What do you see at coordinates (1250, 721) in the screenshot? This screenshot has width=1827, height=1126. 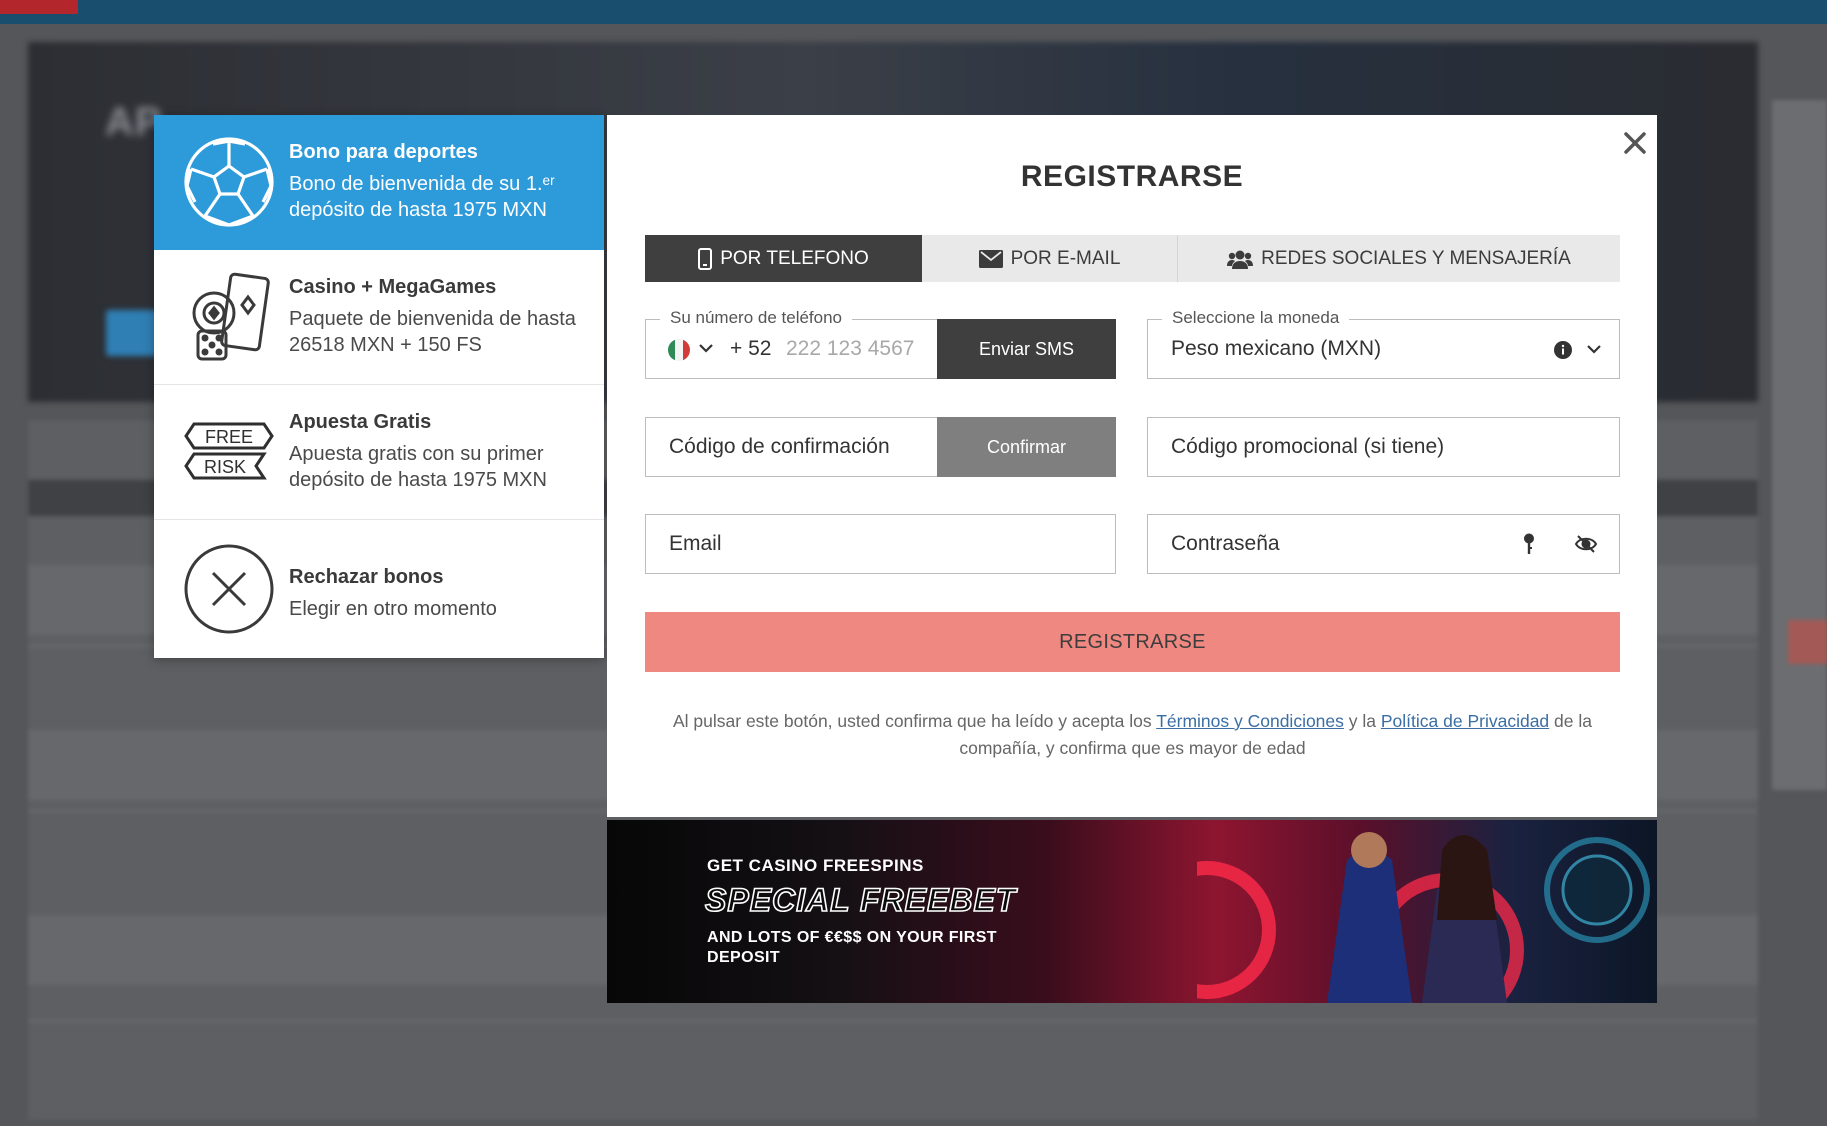 I see `terms-link: Términos y Condiciones` at bounding box center [1250, 721].